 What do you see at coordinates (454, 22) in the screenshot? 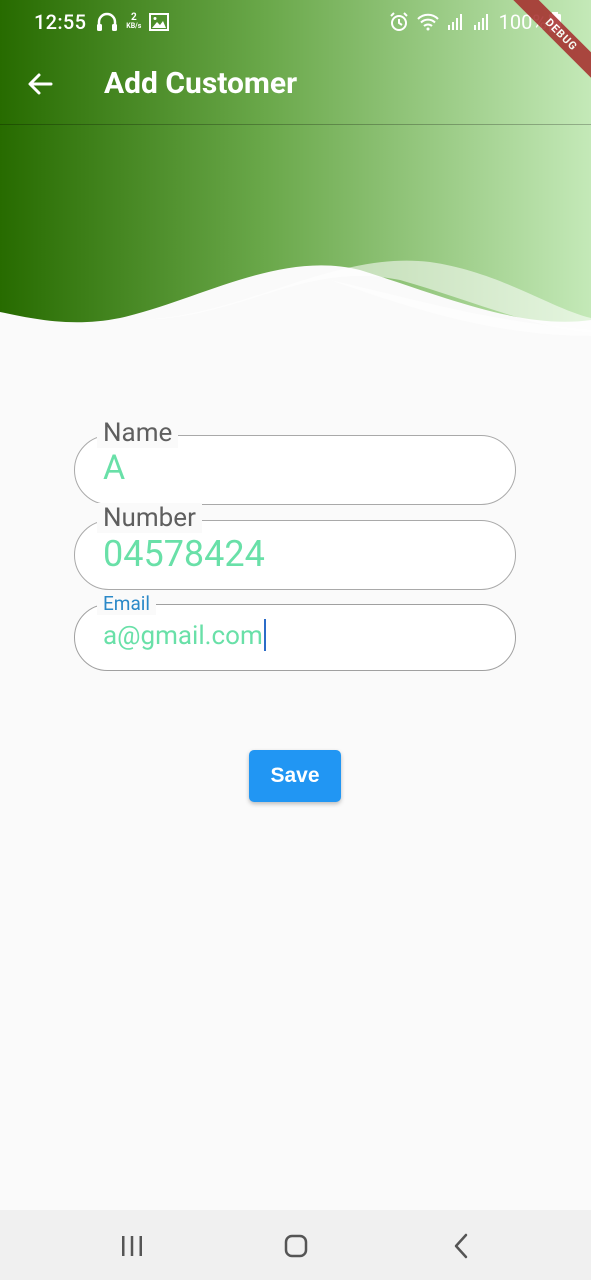
I see `signal-icon` at bounding box center [454, 22].